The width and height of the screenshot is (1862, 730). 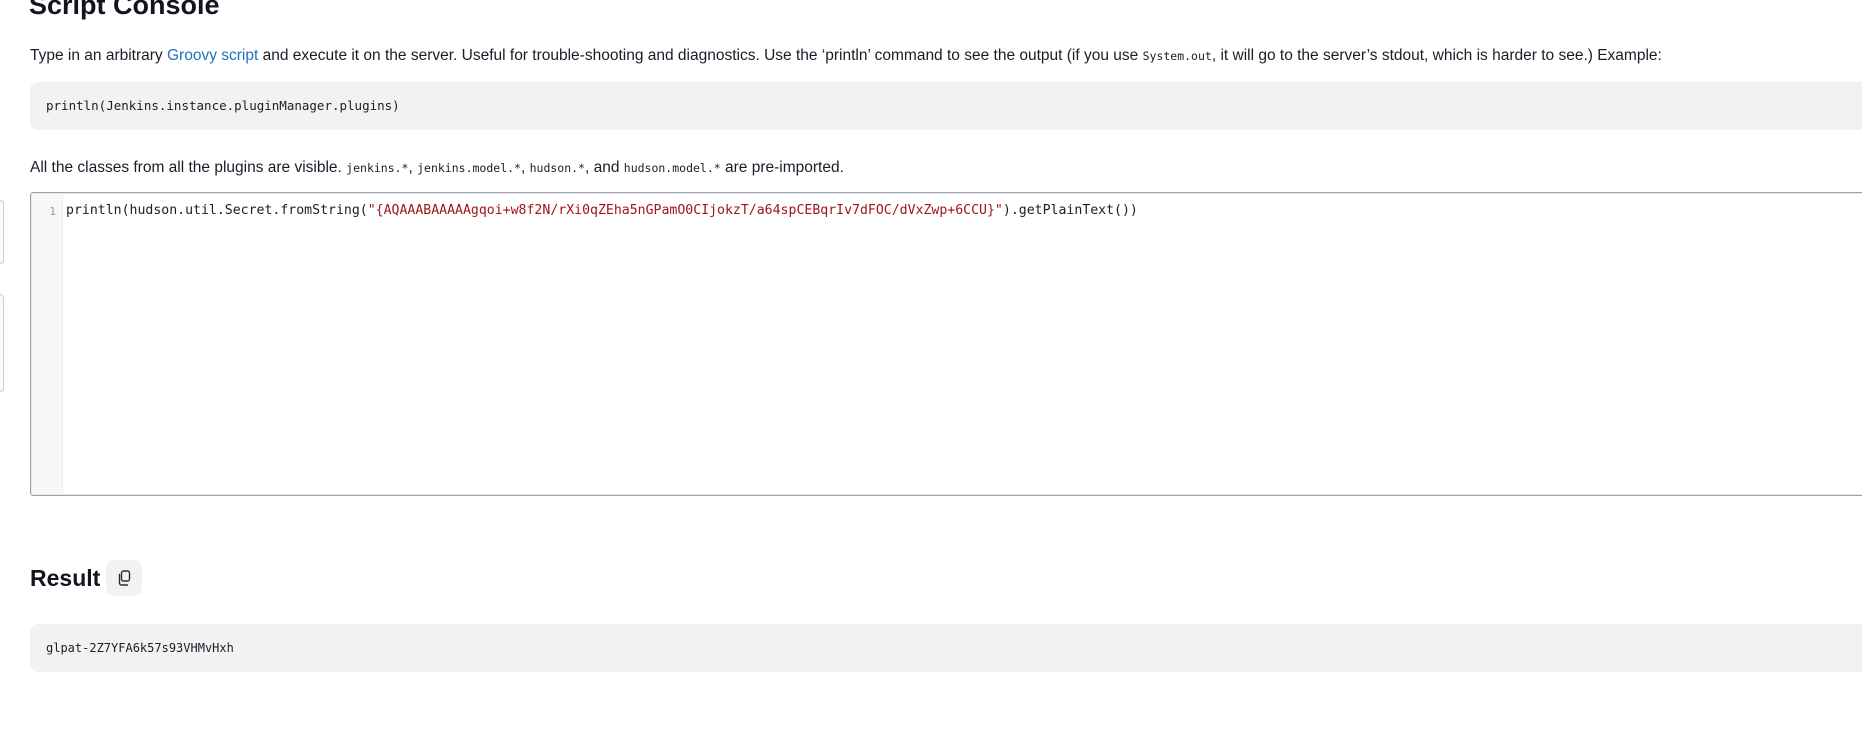 What do you see at coordinates (65, 578) in the screenshot?
I see `result-heading: Result` at bounding box center [65, 578].